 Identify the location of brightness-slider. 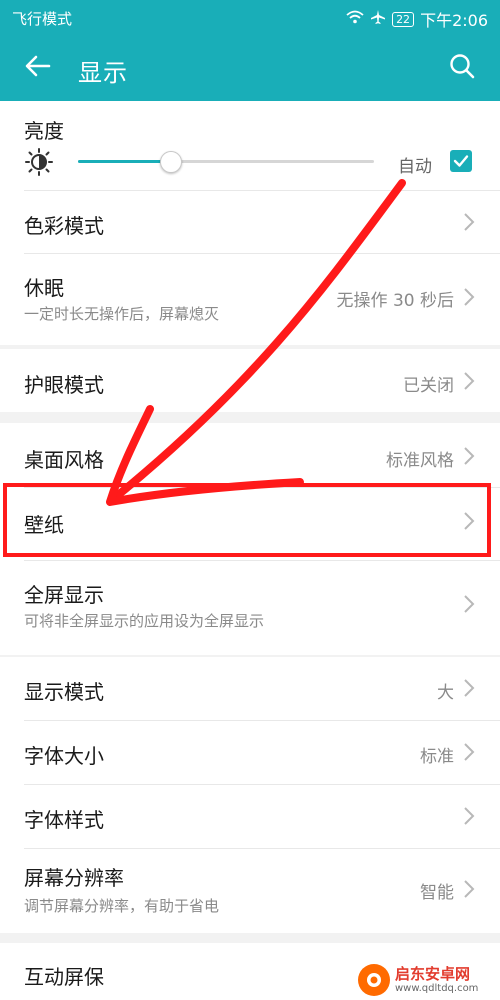
(226, 162).